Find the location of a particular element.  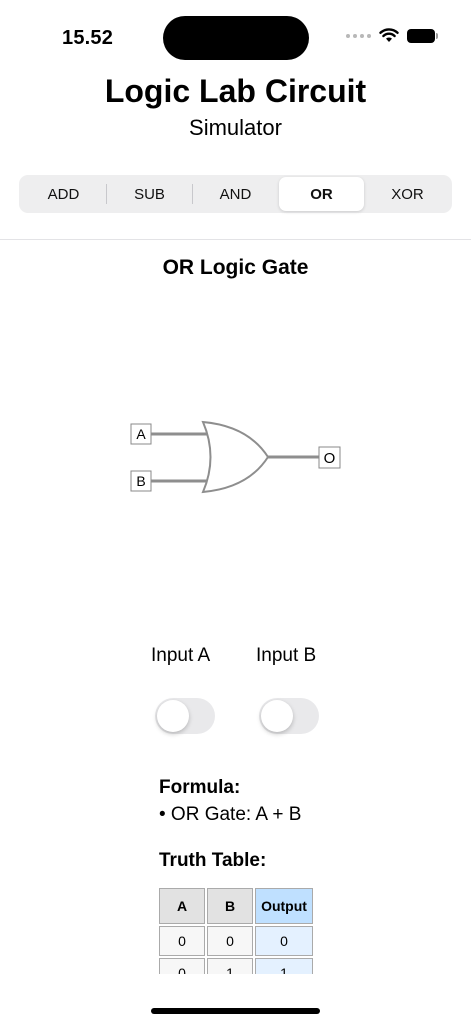

table-header-row: A B Output is located at coordinates (236, 906).